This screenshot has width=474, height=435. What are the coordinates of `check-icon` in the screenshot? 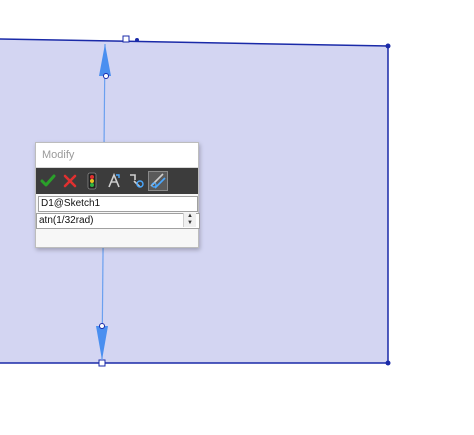 It's located at (48, 180).